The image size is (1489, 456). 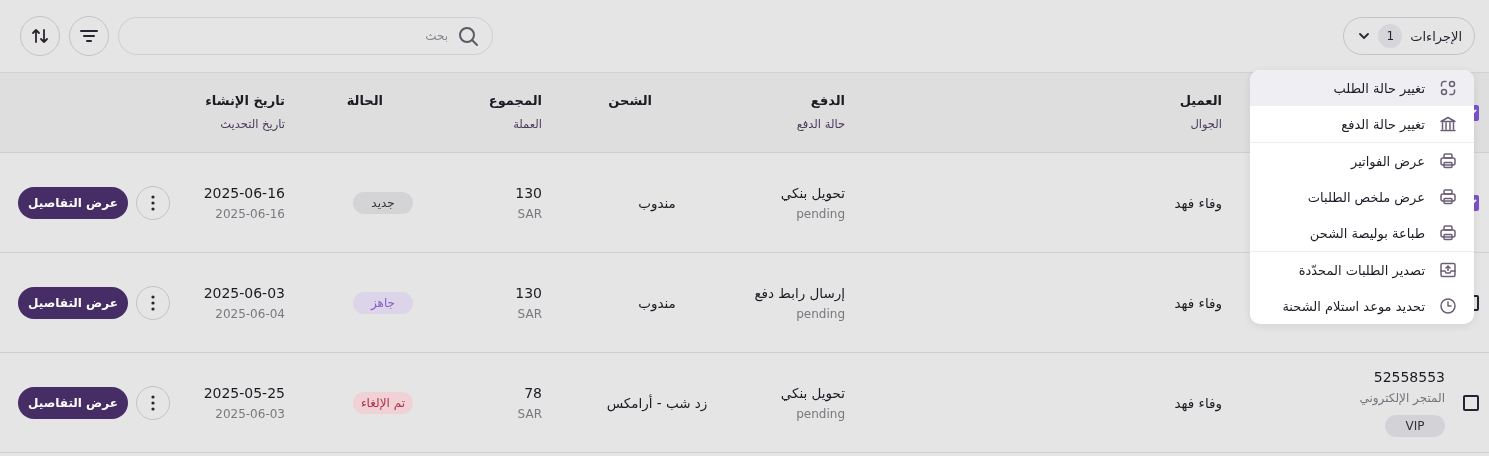 I want to click on checkbox, so click(x=1471, y=402).